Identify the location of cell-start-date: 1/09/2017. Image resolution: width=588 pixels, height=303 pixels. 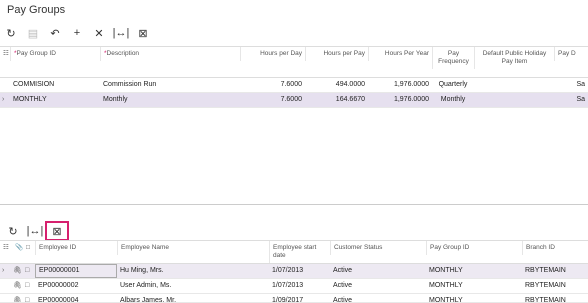
(299, 298).